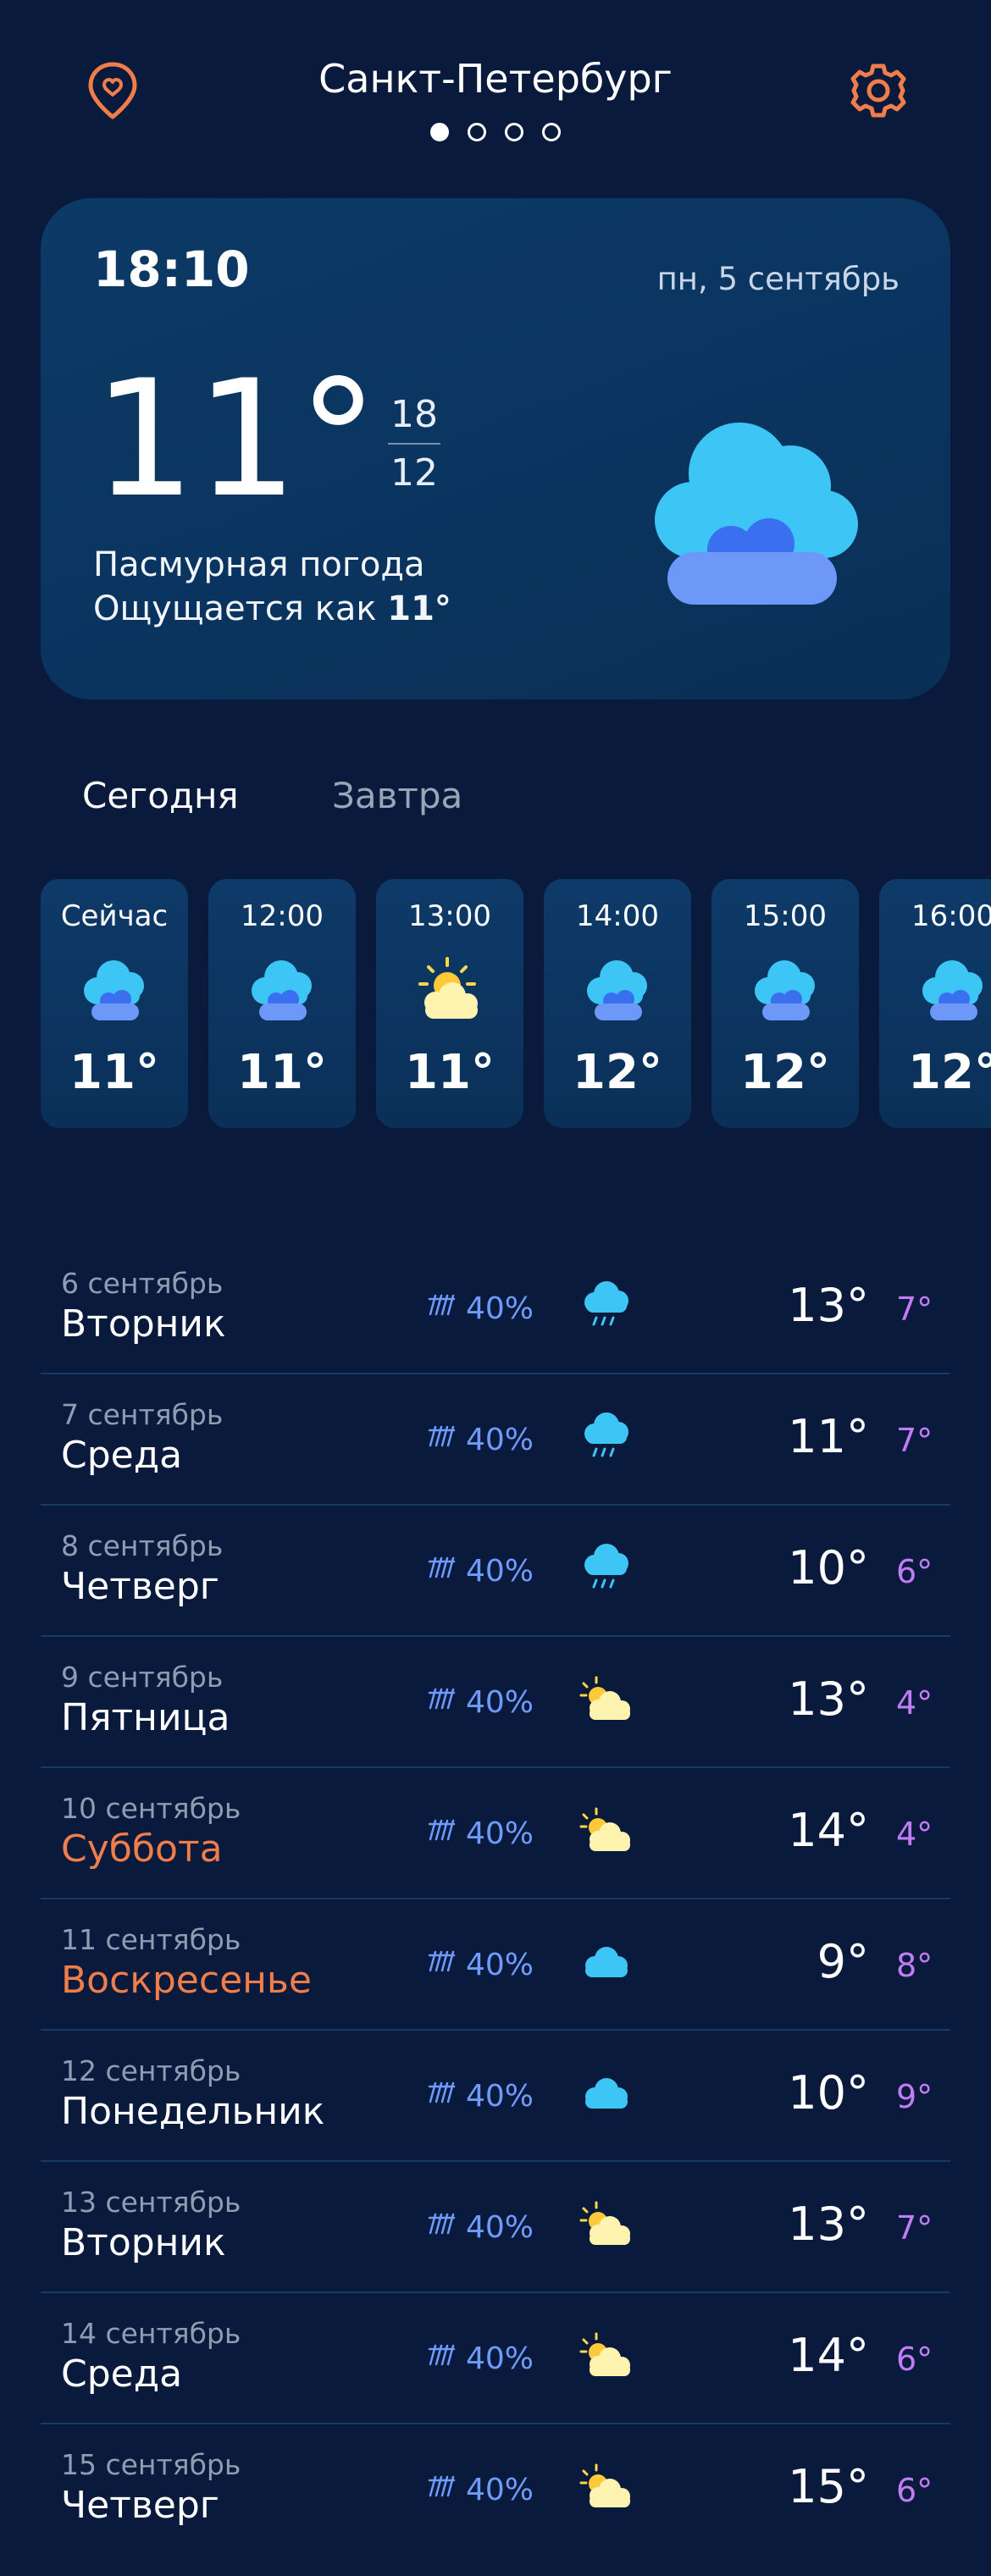 The width and height of the screenshot is (991, 2576). I want to click on hour-card: 12:00 11°, so click(282, 1003).